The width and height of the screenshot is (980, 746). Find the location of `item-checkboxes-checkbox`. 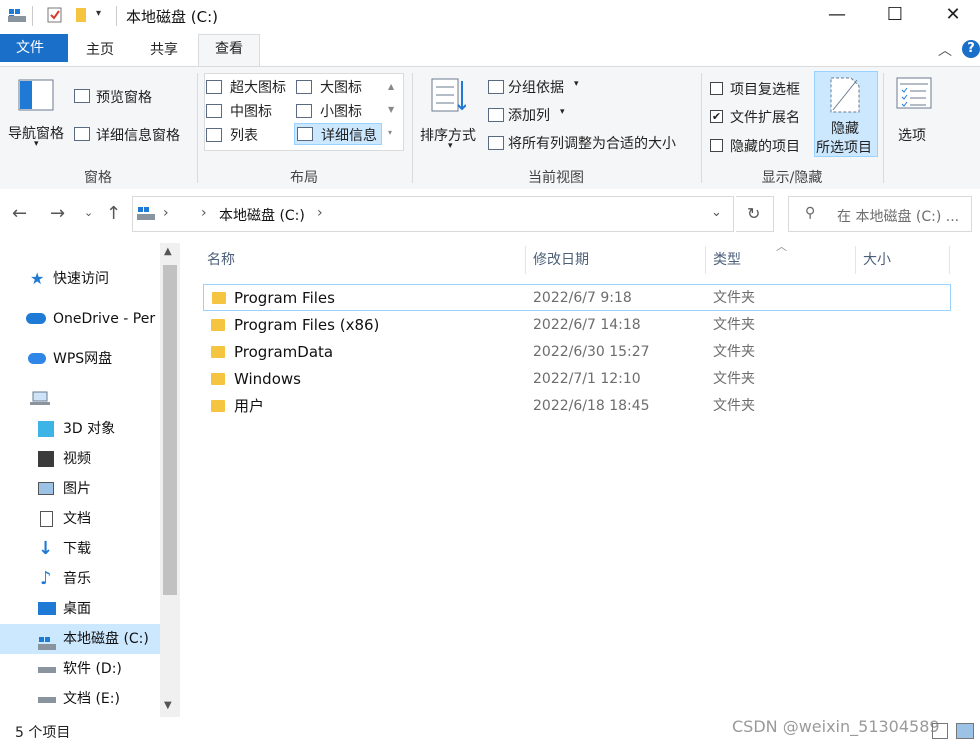

item-checkboxes-checkbox is located at coordinates (716, 88).